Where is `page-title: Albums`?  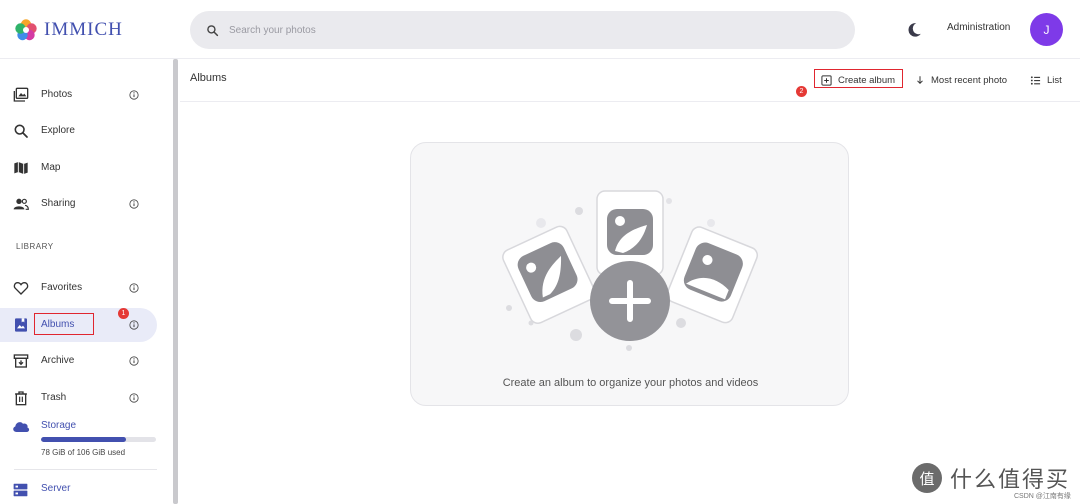
page-title: Albums is located at coordinates (208, 78).